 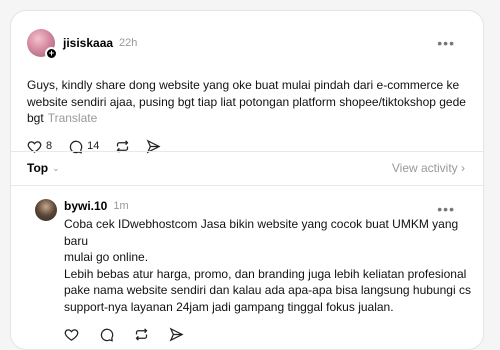 I want to click on comment-icon, so click(x=107, y=335).